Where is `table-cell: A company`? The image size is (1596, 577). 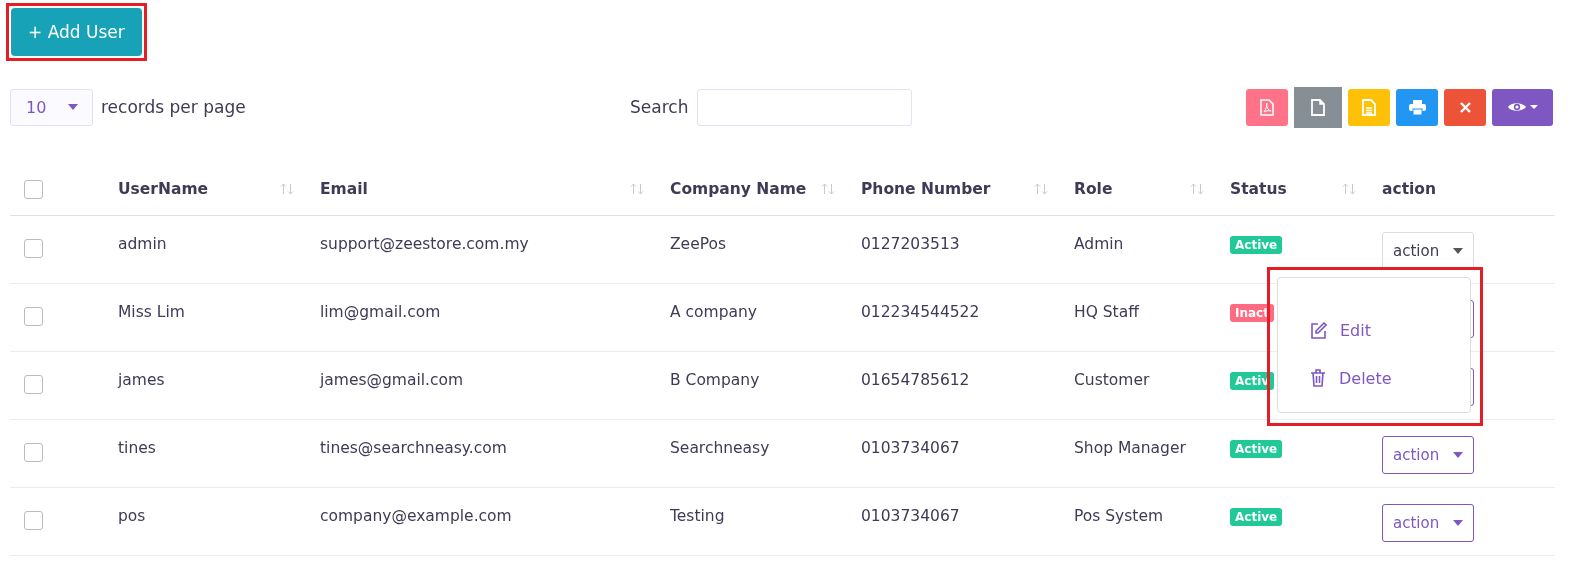
table-cell: A company is located at coordinates (713, 312).